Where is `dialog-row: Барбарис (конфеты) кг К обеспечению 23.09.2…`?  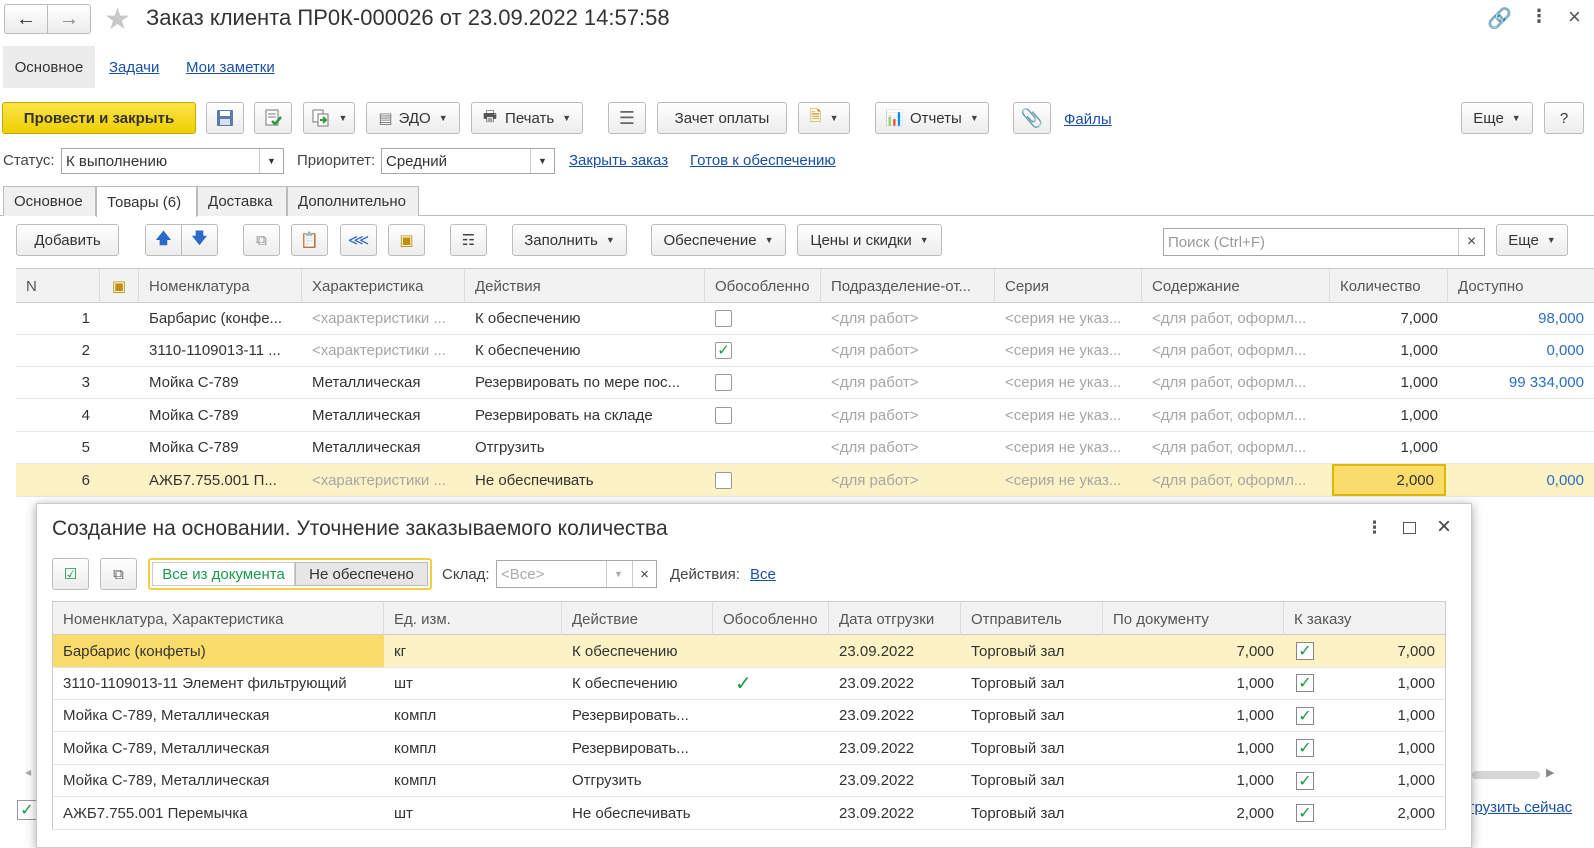
dialog-row: Барбарис (конфеты) кг К обеспечению 23.09.2… is located at coordinates (749, 651).